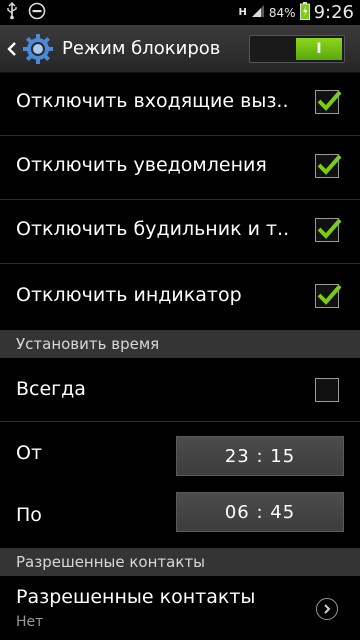  Describe the element at coordinates (180, 12) in the screenshot. I see `status-bar: H 84% 9:26` at that location.